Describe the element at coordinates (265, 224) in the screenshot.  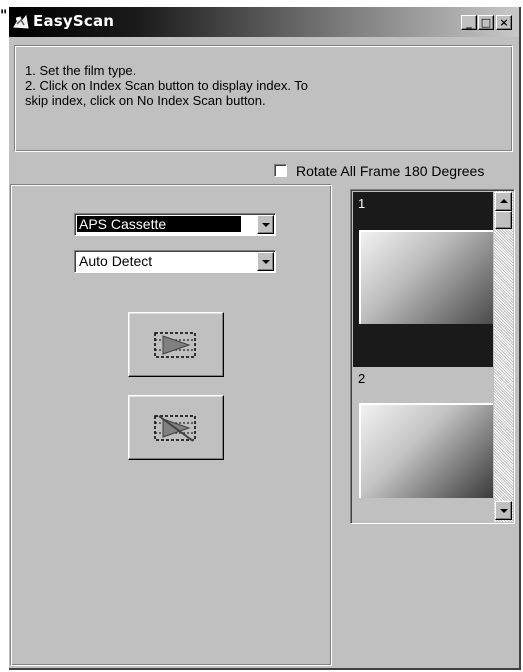
I see `film-type-dropdown-arrow` at that location.